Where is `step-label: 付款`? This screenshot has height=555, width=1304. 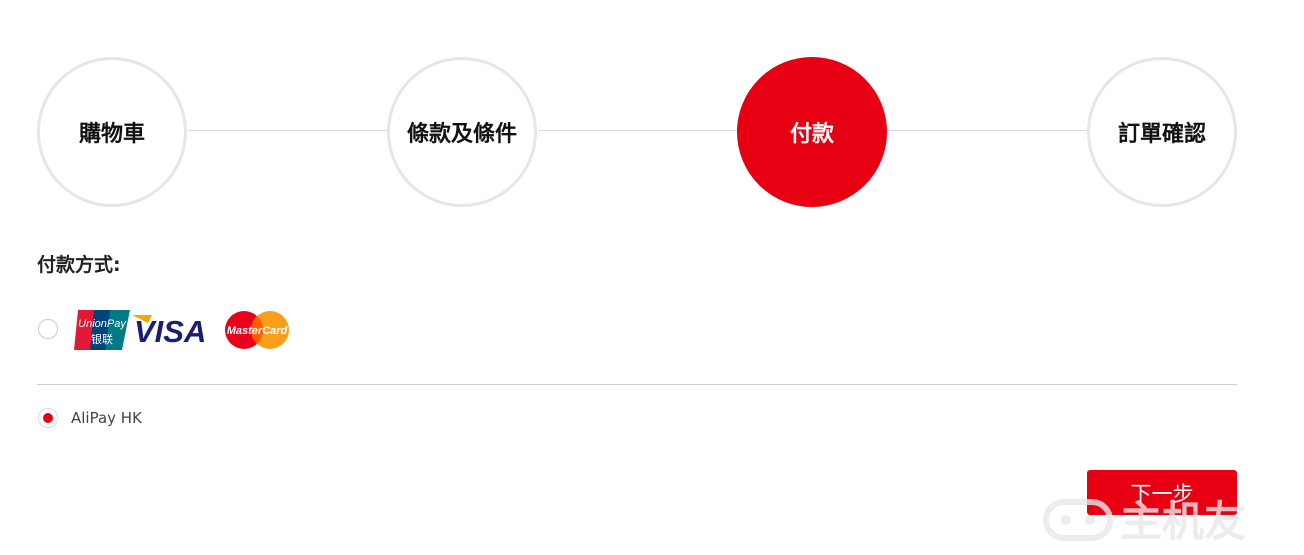 step-label: 付款 is located at coordinates (811, 134).